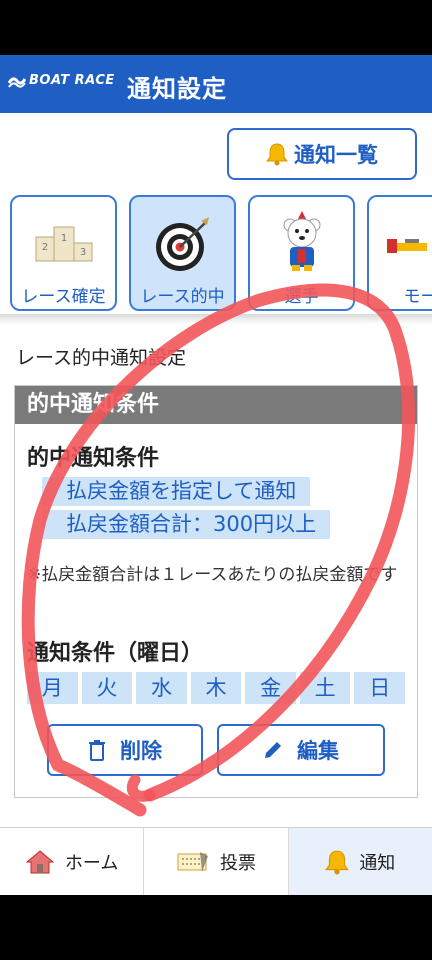  What do you see at coordinates (270, 688) in the screenshot?
I see `weekday-fri: 金` at bounding box center [270, 688].